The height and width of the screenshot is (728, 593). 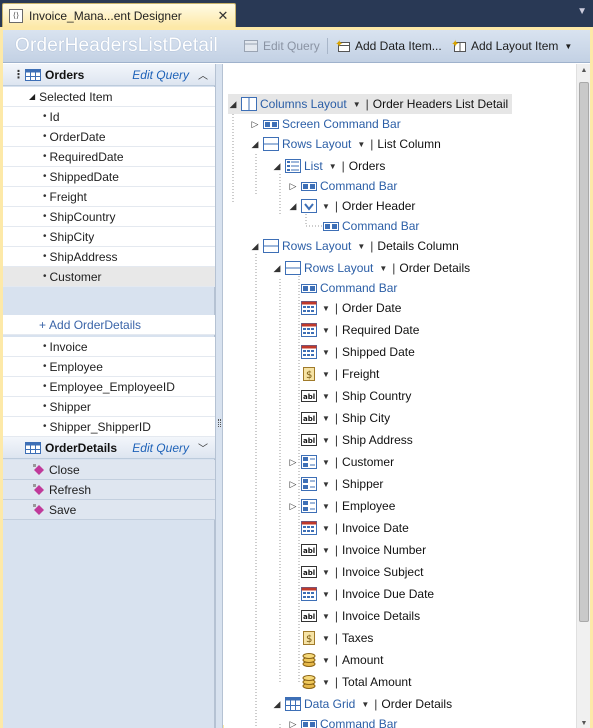 I want to click on tree-data-grid-order-details: ◢ Data Grid ▼ | Order Details, so click(x=362, y=704).